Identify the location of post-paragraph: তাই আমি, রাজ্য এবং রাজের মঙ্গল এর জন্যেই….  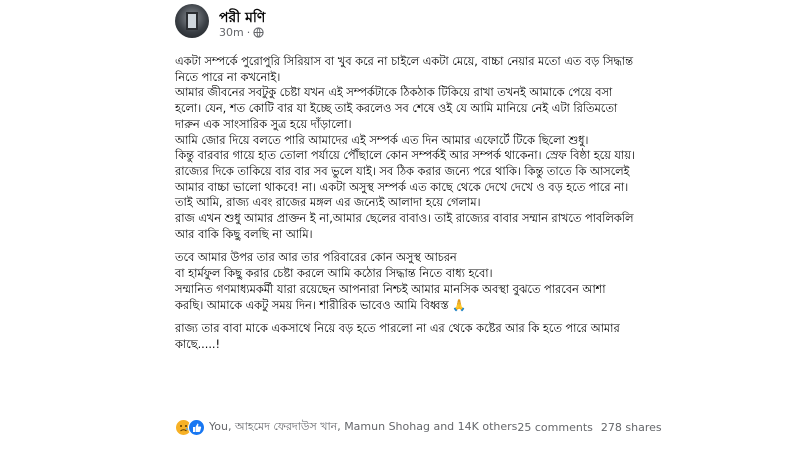
(328, 203).